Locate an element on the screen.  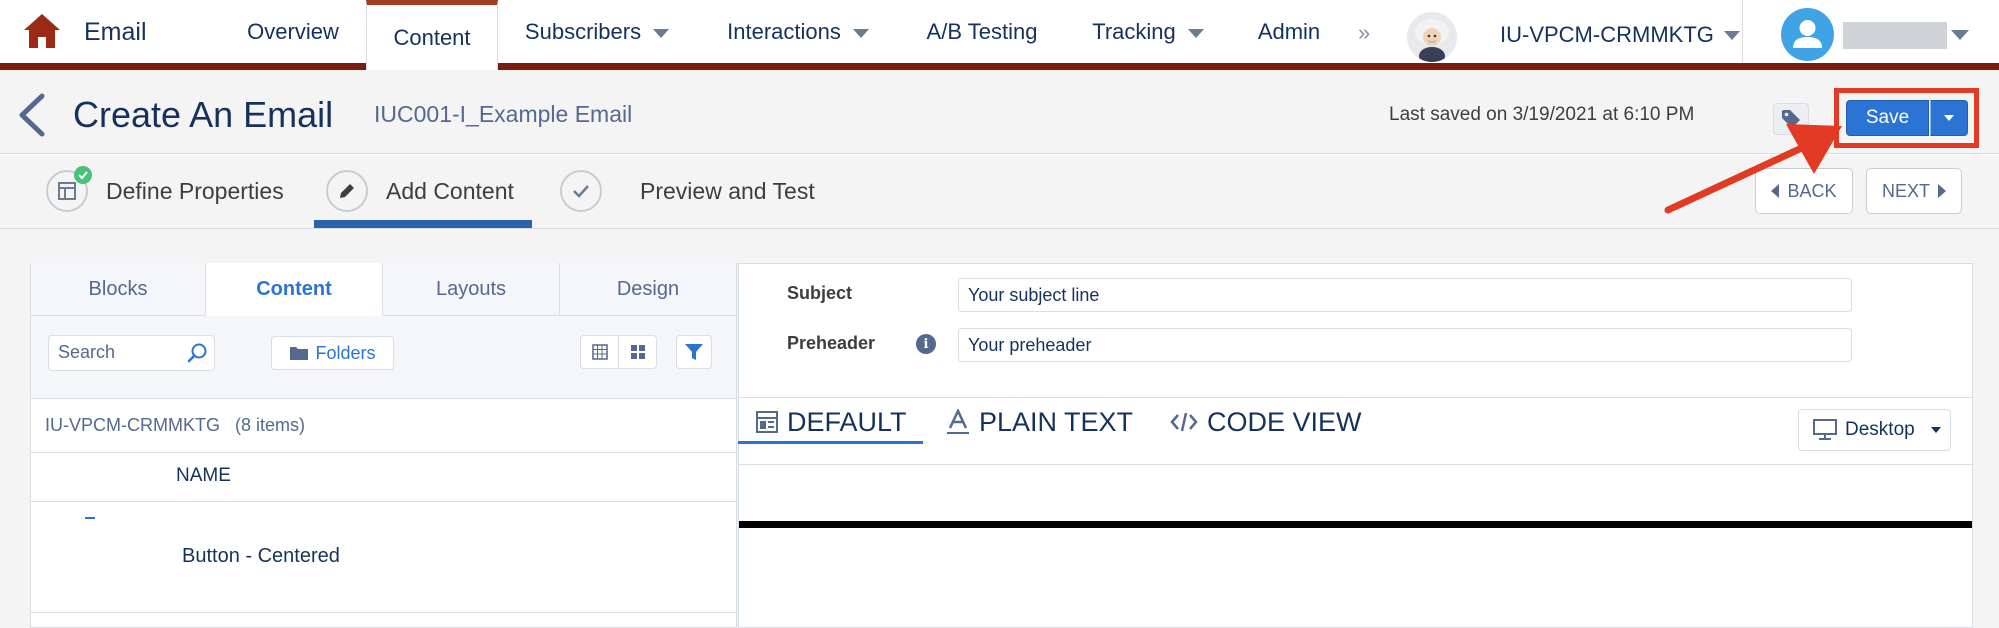
business-unit-switcher: IU-VPCM-CRMMKTG is located at coordinates (1620, 35).